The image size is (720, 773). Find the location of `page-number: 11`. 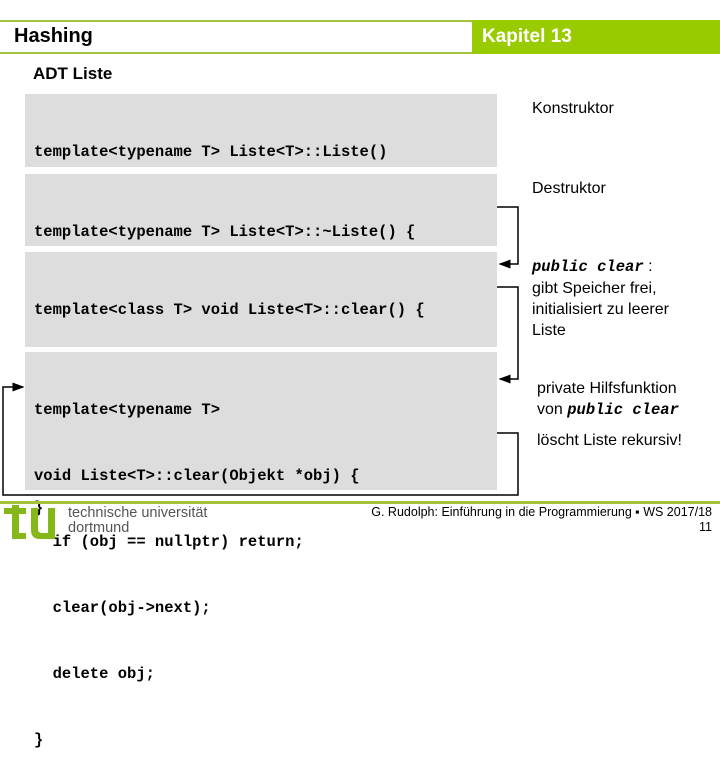

page-number: 11 is located at coordinates (705, 527).